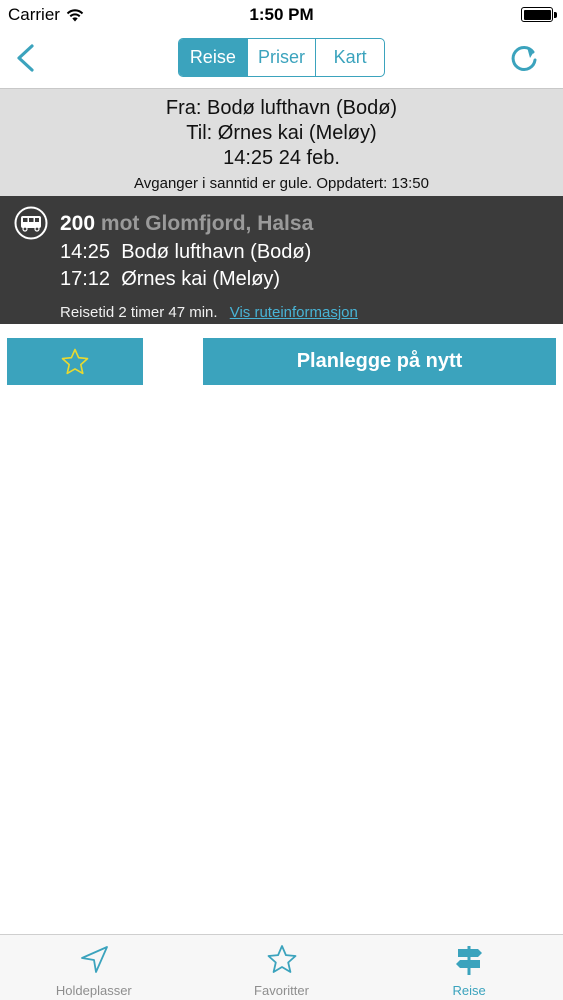  Describe the element at coordinates (469, 960) in the screenshot. I see `signpost-icon` at that location.